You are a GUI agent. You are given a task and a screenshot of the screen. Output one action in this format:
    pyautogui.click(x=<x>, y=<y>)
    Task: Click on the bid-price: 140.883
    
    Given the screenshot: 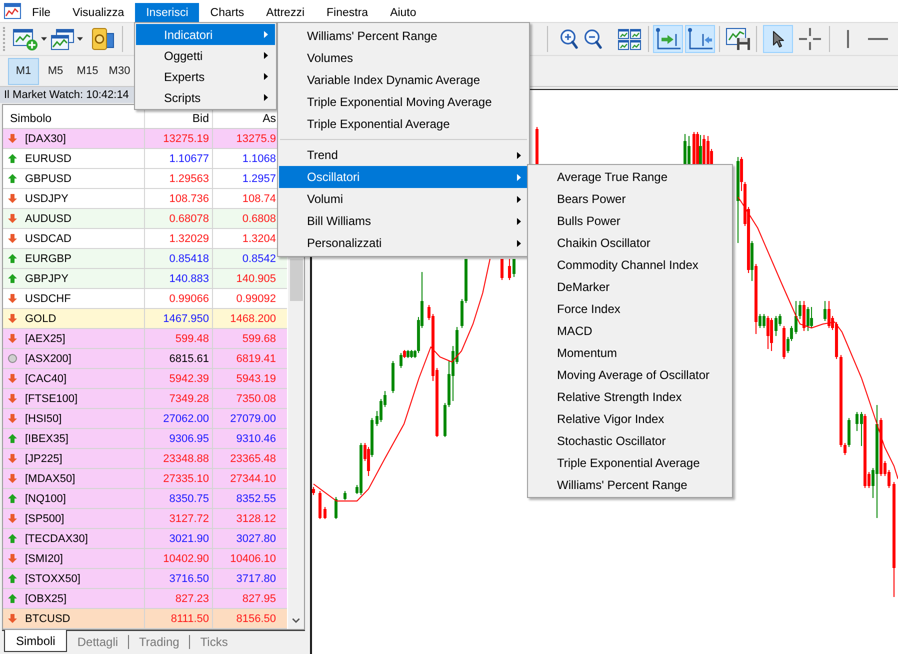 What is the action you would take?
    pyautogui.click(x=189, y=278)
    